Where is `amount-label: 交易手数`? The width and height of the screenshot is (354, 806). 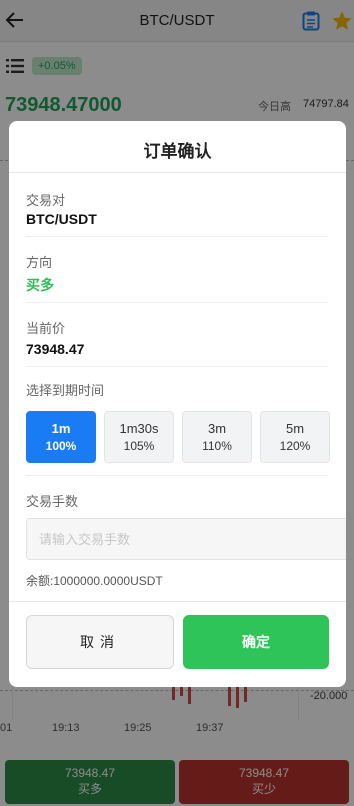 amount-label: 交易手数 is located at coordinates (52, 501).